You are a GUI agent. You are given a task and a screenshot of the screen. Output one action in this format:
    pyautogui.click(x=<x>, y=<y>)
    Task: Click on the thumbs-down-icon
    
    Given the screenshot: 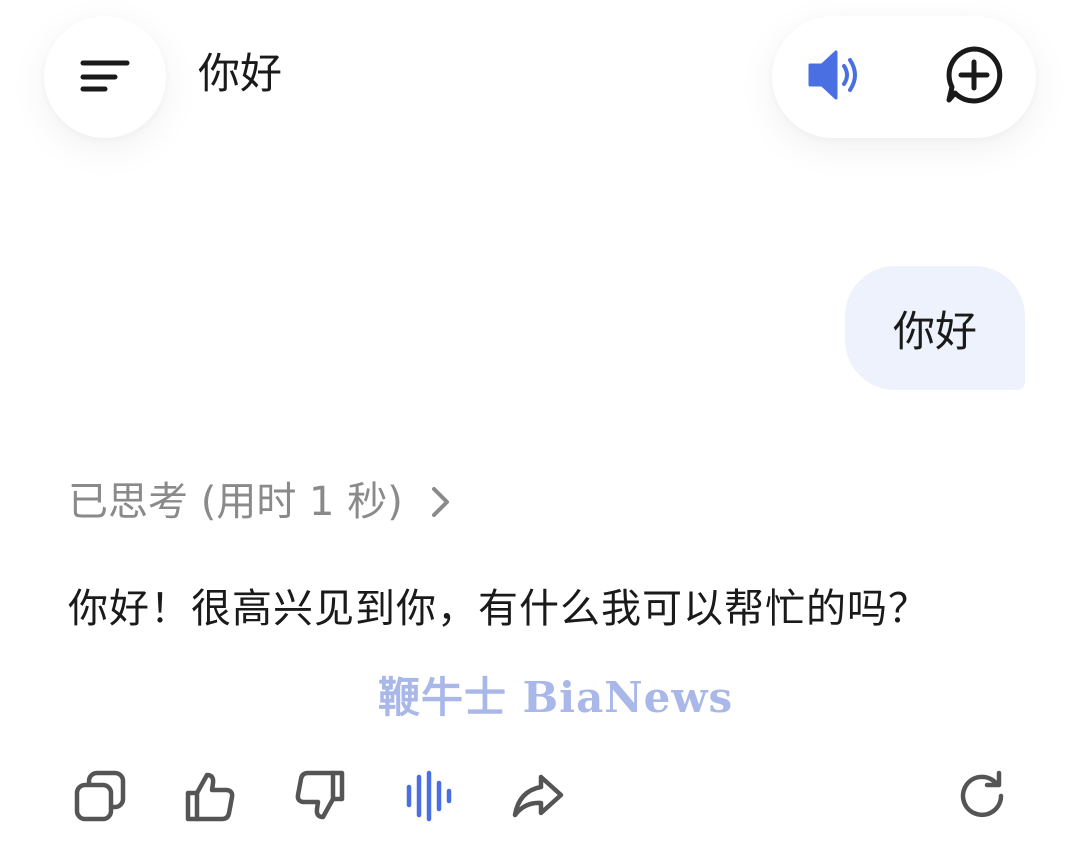 What is the action you would take?
    pyautogui.click(x=320, y=798)
    